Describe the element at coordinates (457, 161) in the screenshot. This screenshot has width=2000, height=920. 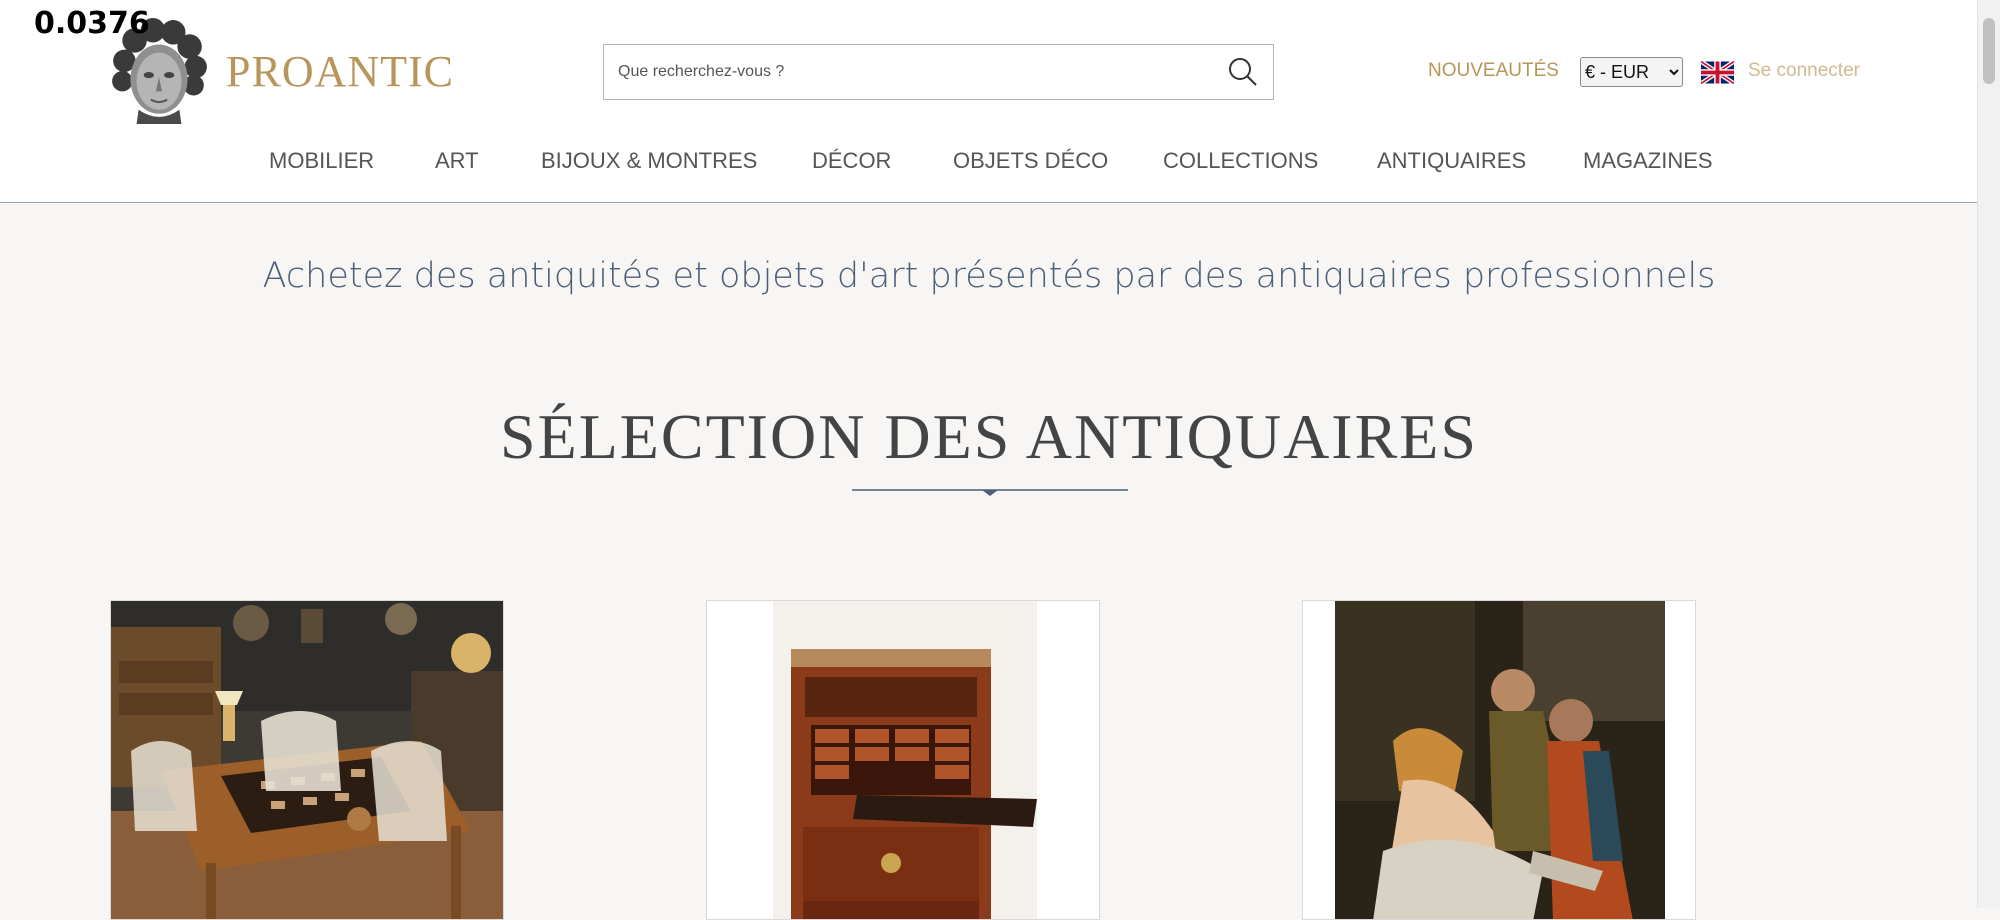
I see `nav-item-art: ART` at that location.